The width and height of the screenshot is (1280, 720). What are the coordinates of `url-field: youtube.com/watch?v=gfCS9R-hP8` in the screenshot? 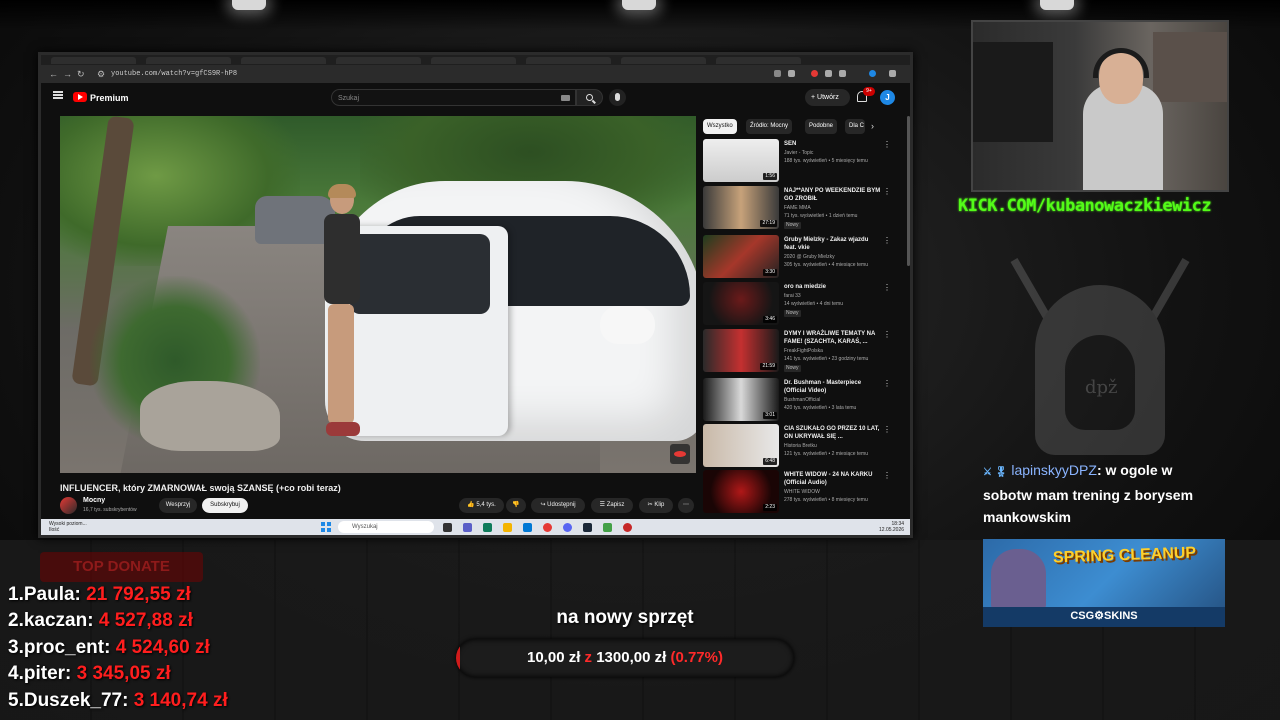 It's located at (174, 74).